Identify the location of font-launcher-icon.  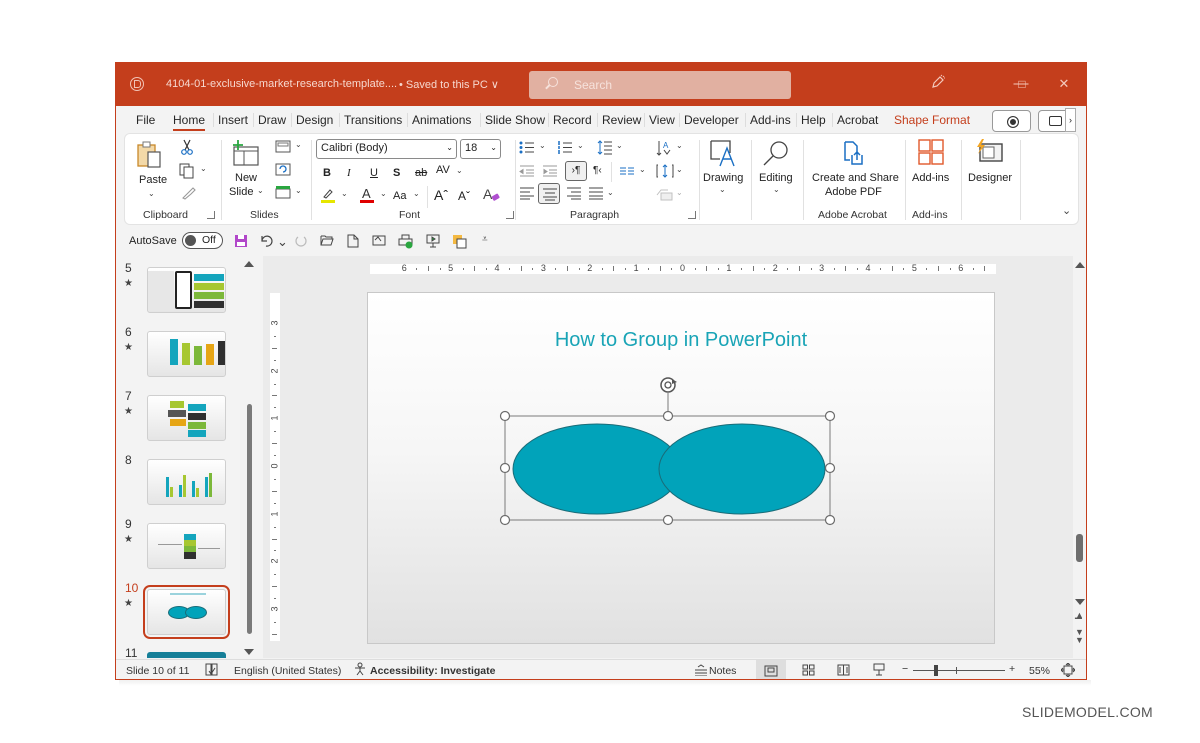
(510, 215).